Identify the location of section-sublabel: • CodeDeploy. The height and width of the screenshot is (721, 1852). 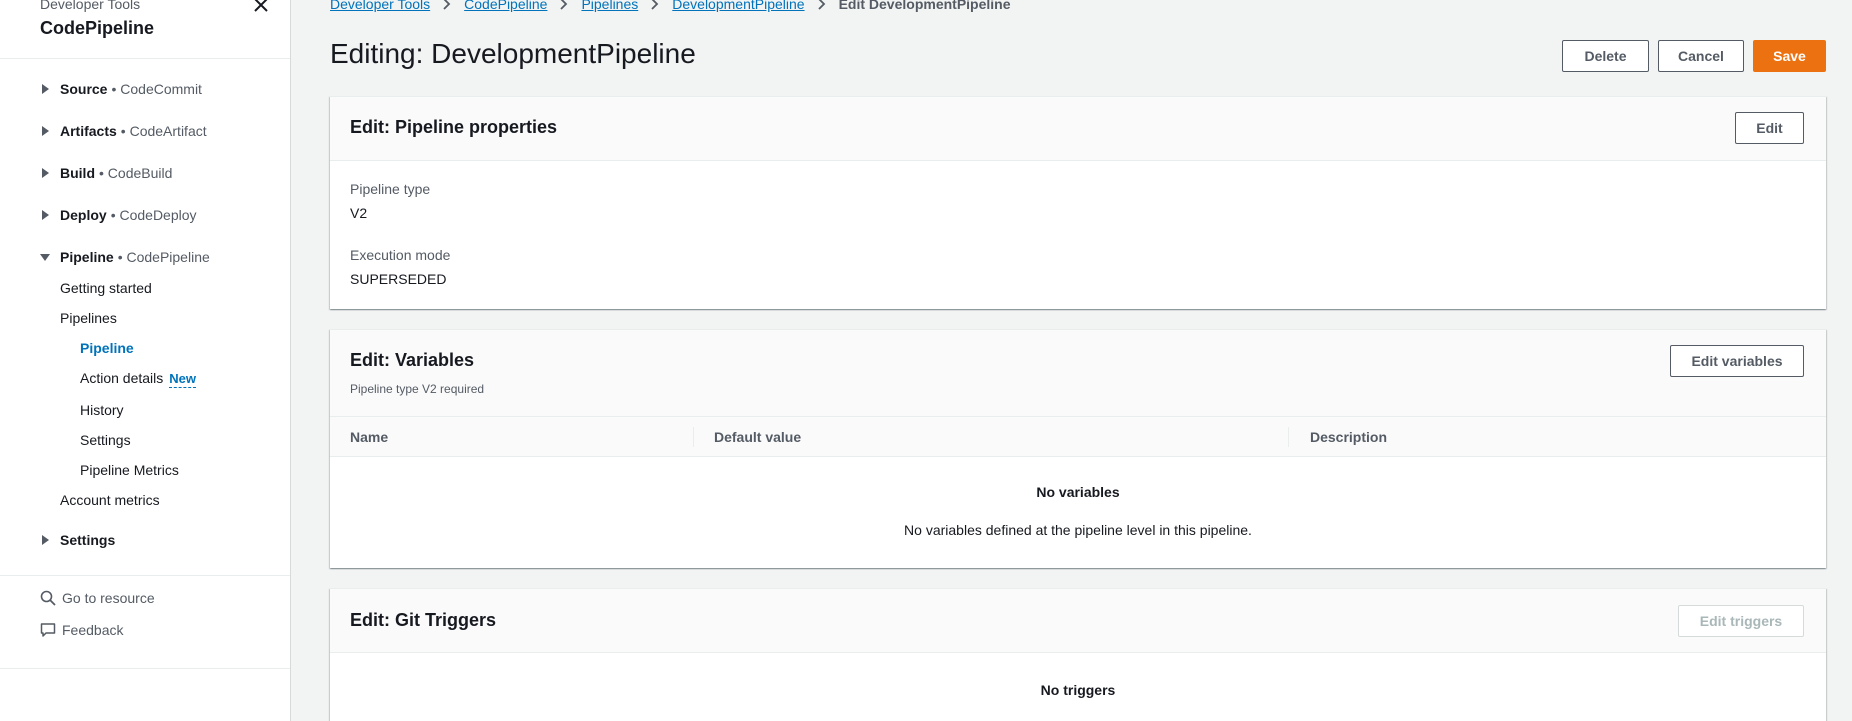
(153, 215).